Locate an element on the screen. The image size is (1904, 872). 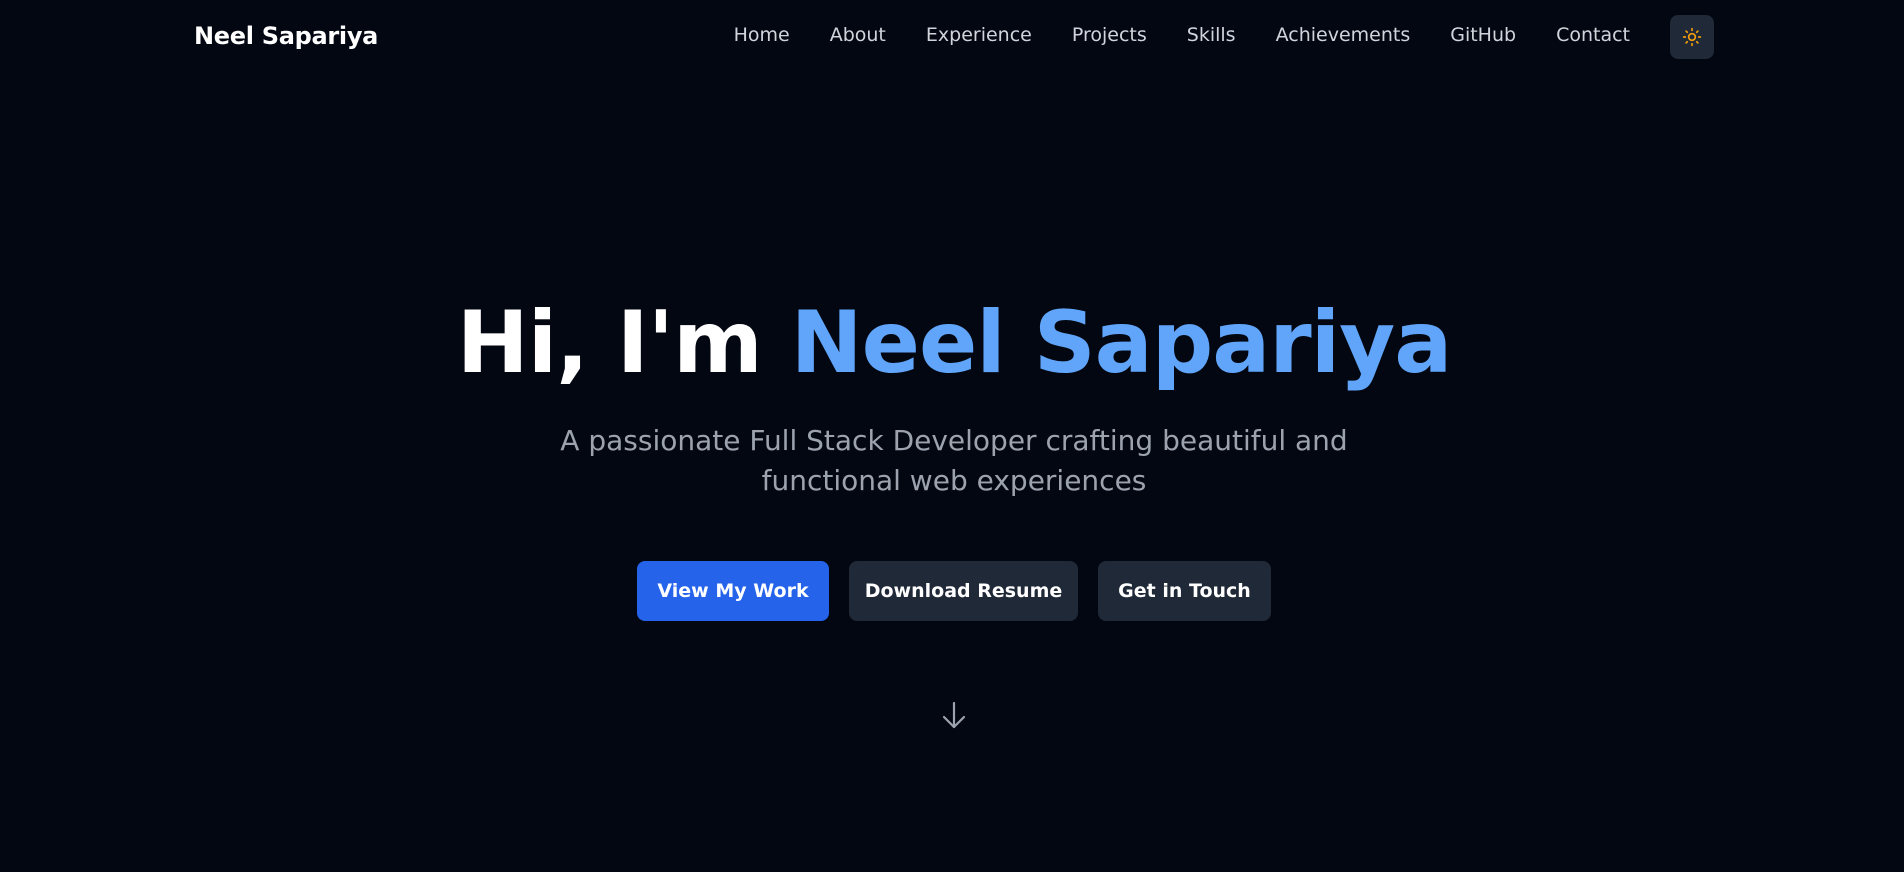
nav-link-skills: Skills is located at coordinates (1211, 35).